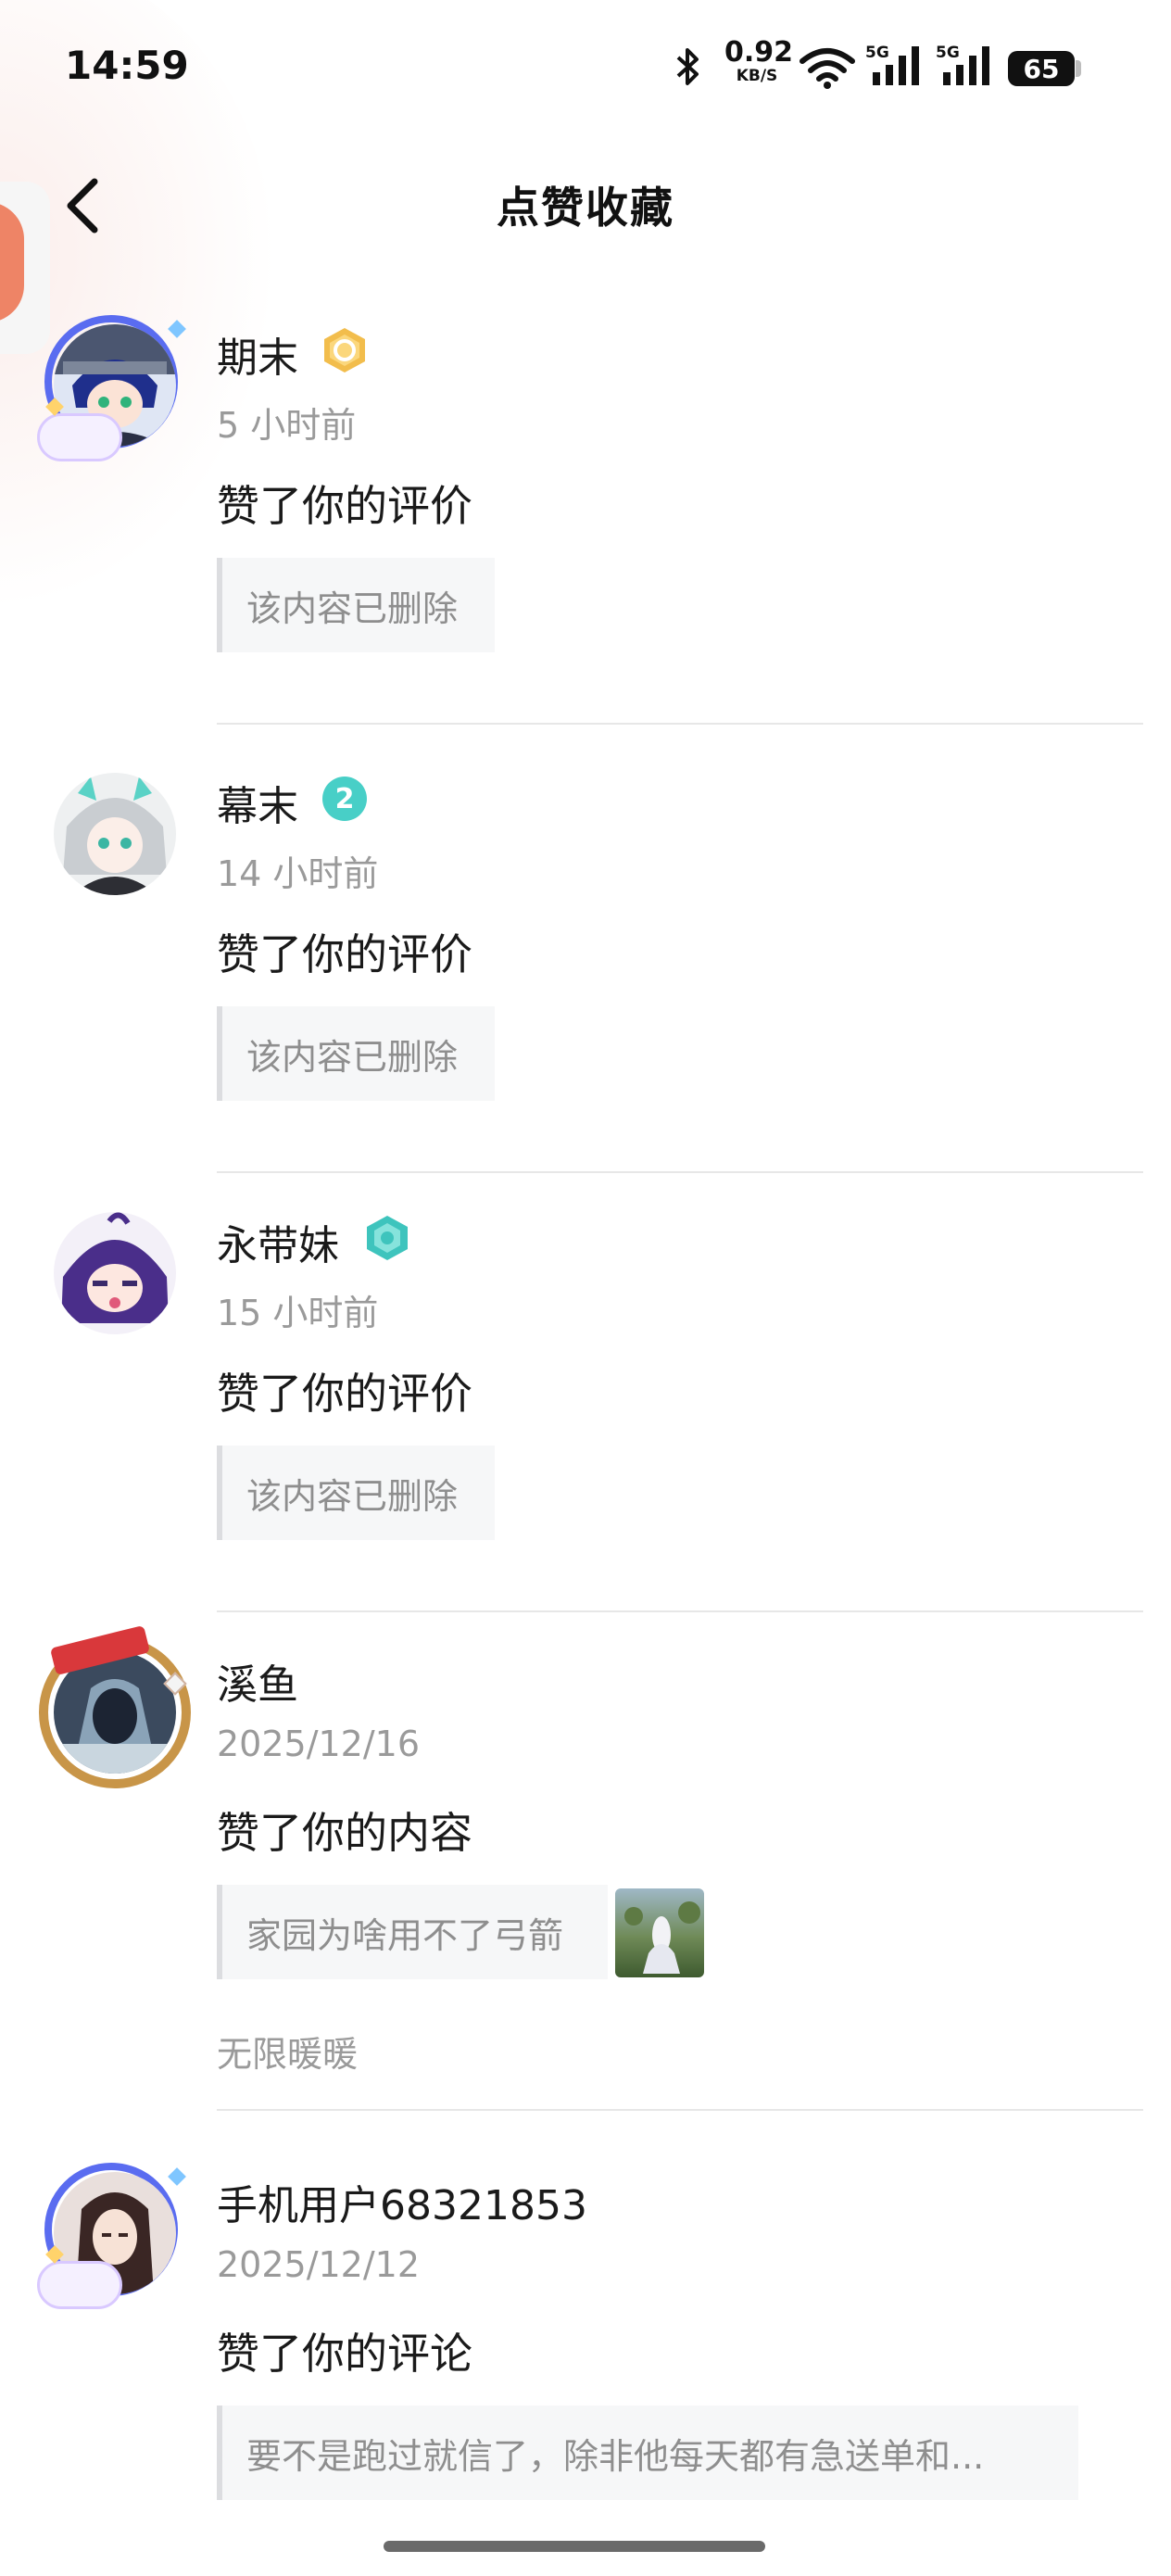 Image resolution: width=1171 pixels, height=2576 pixels. I want to click on username: 手机用户68321853, so click(402, 2201).